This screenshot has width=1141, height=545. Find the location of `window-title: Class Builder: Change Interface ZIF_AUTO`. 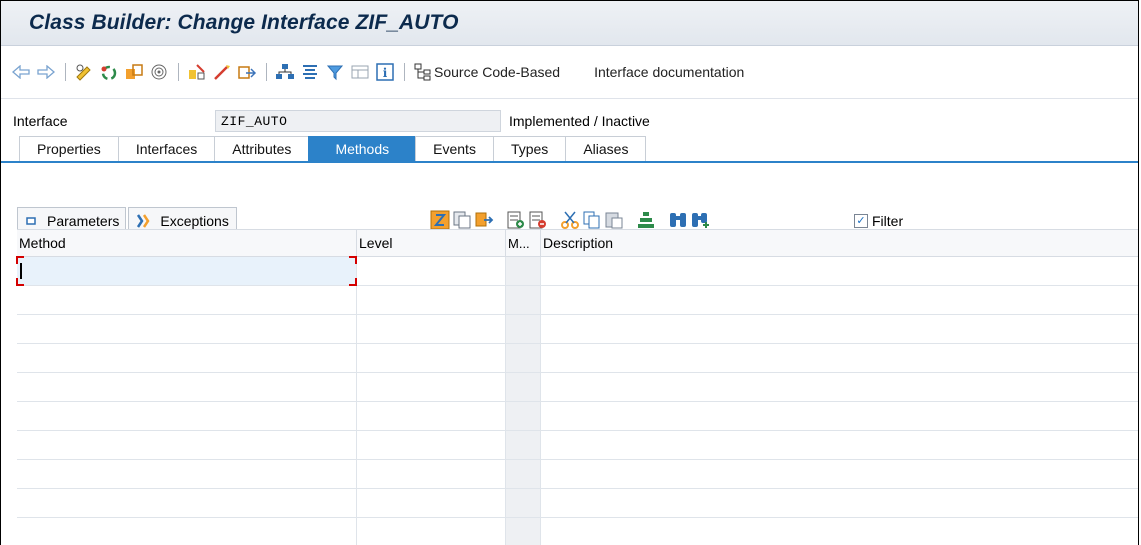

window-title: Class Builder: Change Interface ZIF_AUTO is located at coordinates (244, 22).